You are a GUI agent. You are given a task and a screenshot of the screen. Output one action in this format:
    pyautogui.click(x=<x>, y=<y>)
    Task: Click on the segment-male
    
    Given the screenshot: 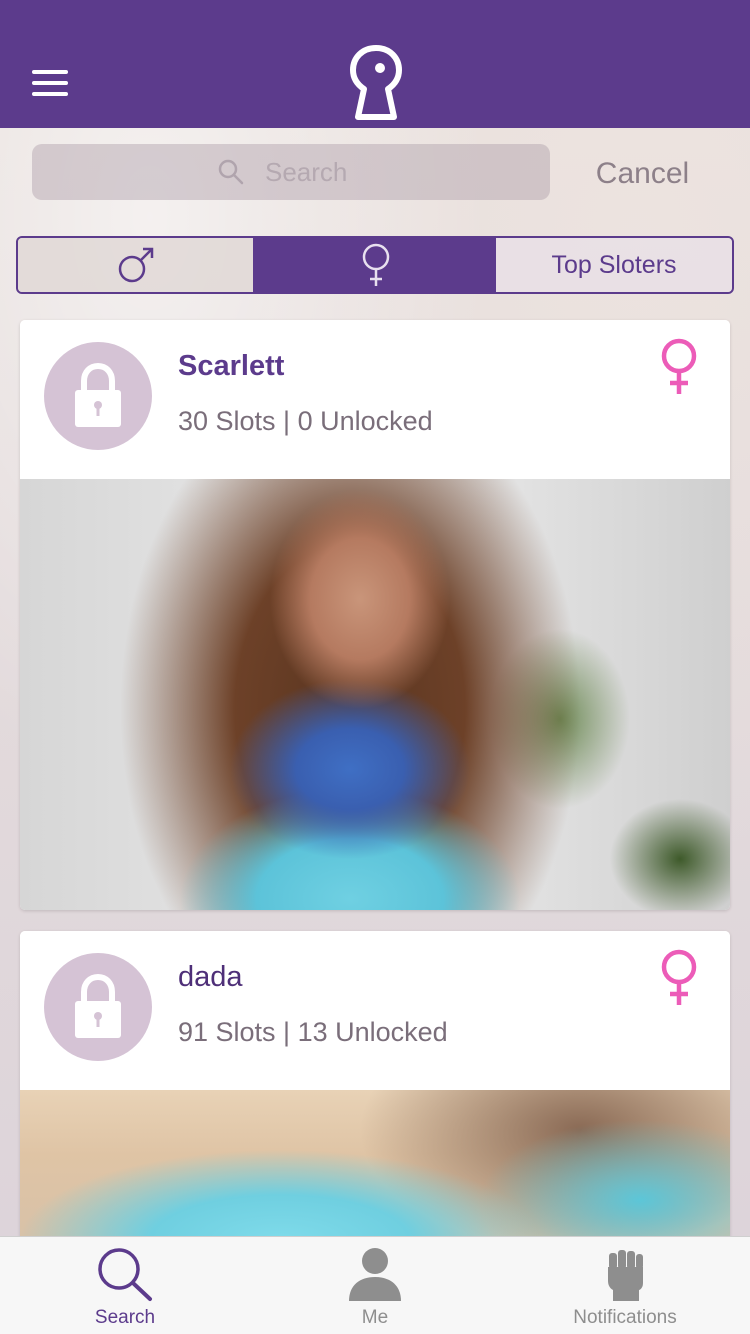 What is the action you would take?
    pyautogui.click(x=136, y=265)
    